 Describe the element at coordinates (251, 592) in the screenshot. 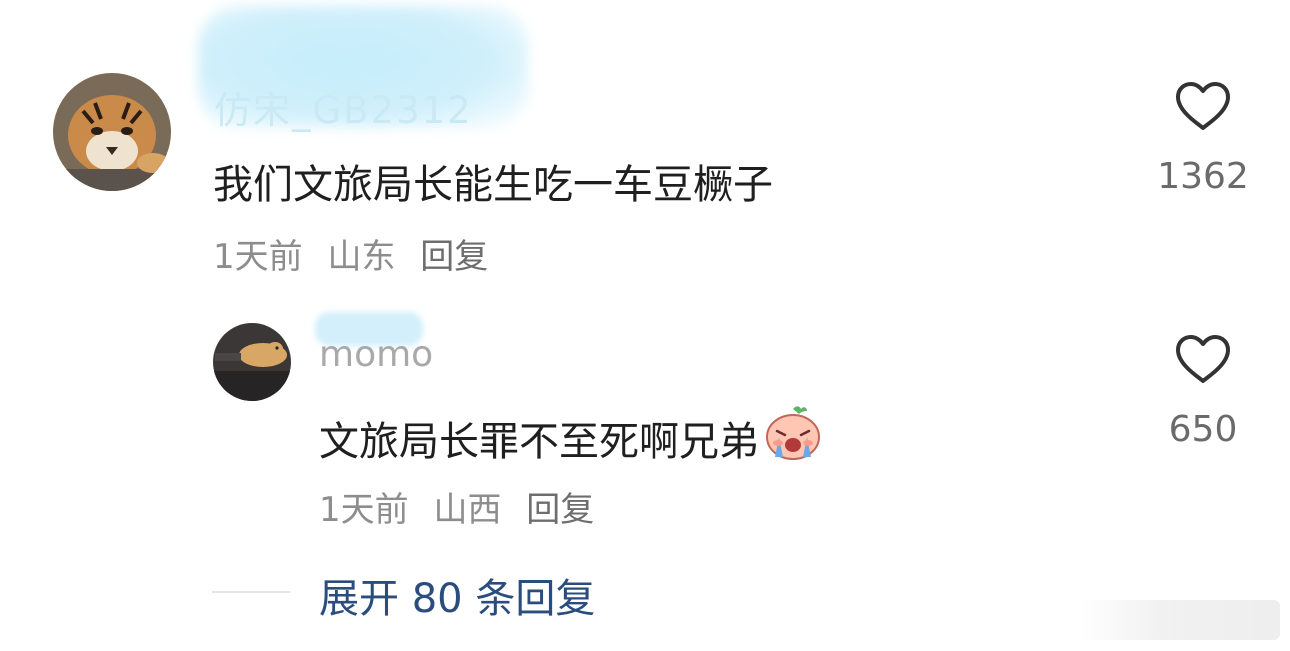

I see `expand-divider` at that location.